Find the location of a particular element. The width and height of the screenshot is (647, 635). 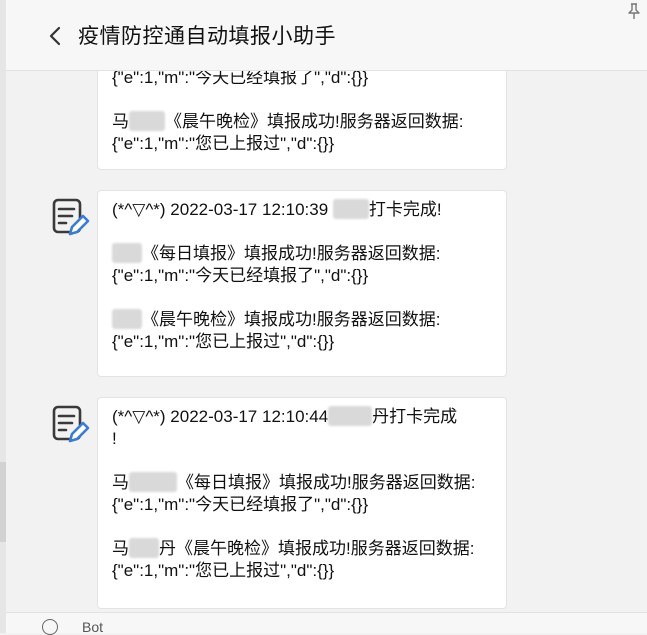

message-text: 《晨午晚检》填报成功!服务器返回数据: is located at coordinates (303, 320).